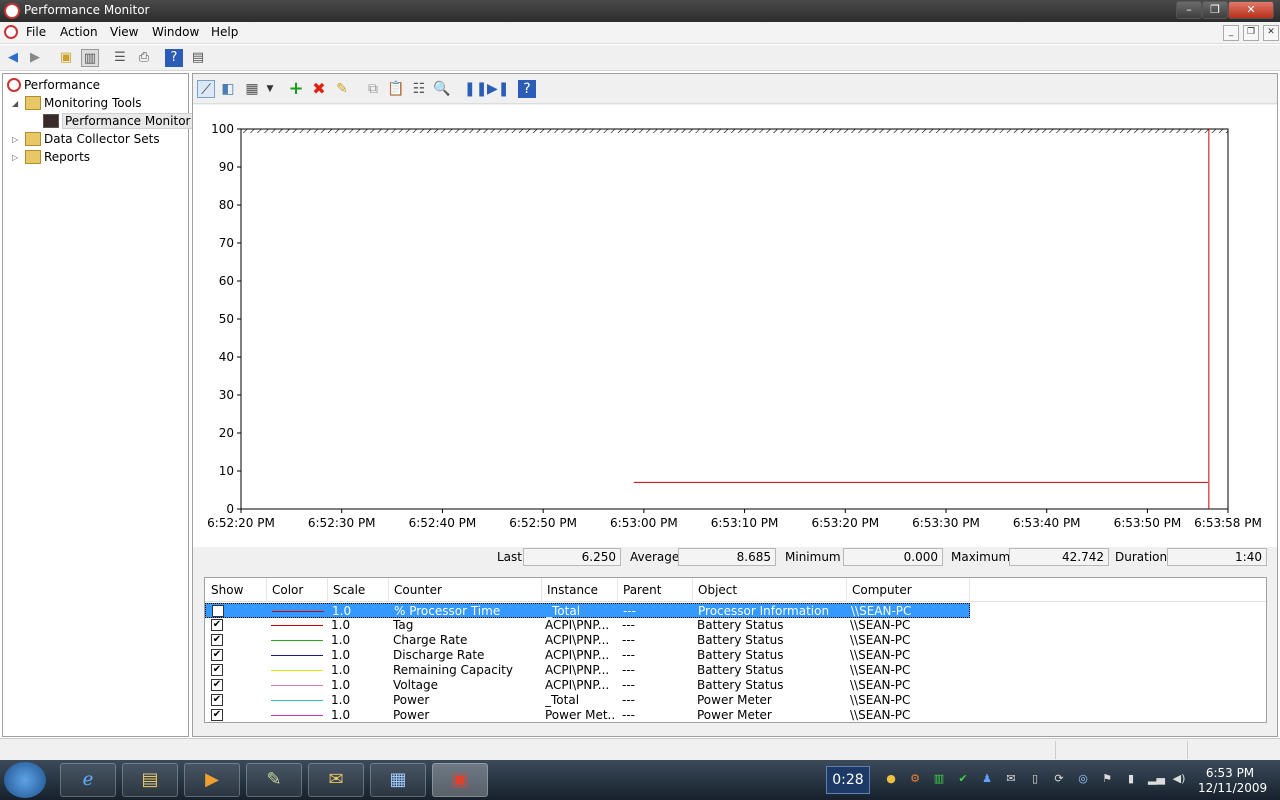 The width and height of the screenshot is (1280, 800). Describe the element at coordinates (587, 700) in the screenshot. I see `legend-row: ✔ 1.0 Power _Total --- Power Meter \\SEAN-PC` at that location.